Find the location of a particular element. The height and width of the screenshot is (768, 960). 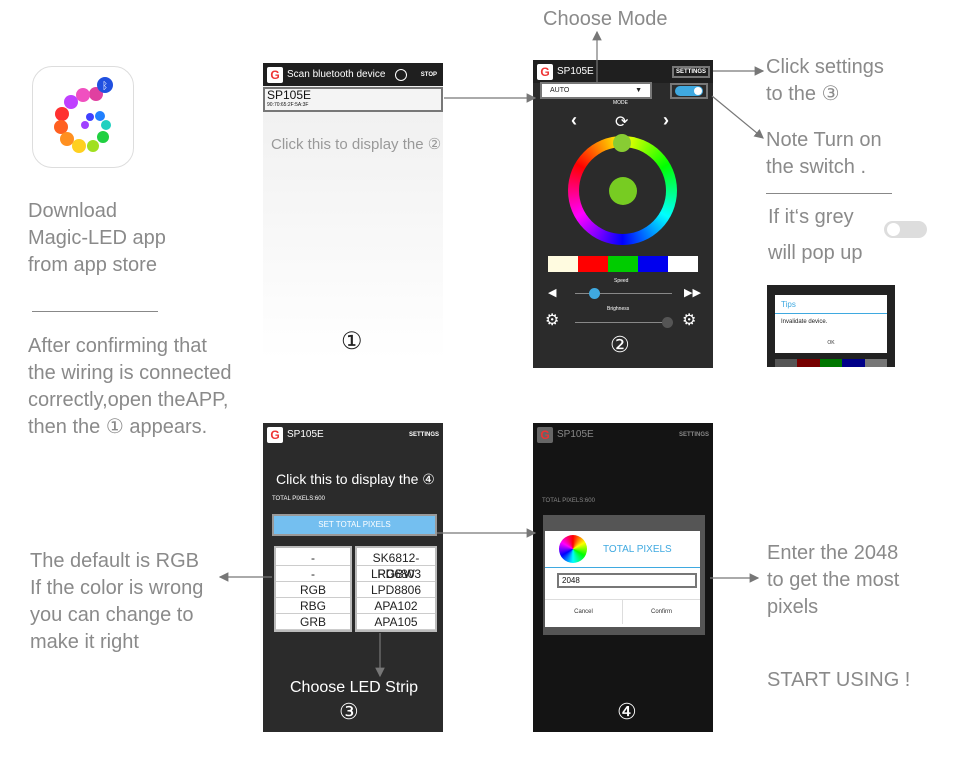

text-line: Note Turn on is located at coordinates (824, 140).